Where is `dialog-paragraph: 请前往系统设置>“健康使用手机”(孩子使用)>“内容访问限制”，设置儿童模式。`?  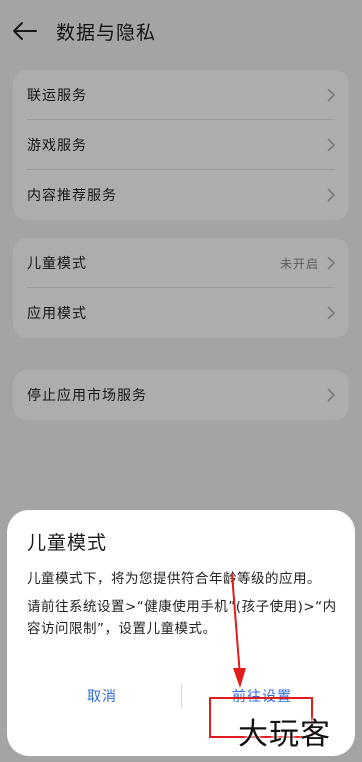 dialog-paragraph: 请前往系统设置>“健康使用手机”(孩子使用)>“内容访问限制”，设置儿童模式。 is located at coordinates (182, 618).